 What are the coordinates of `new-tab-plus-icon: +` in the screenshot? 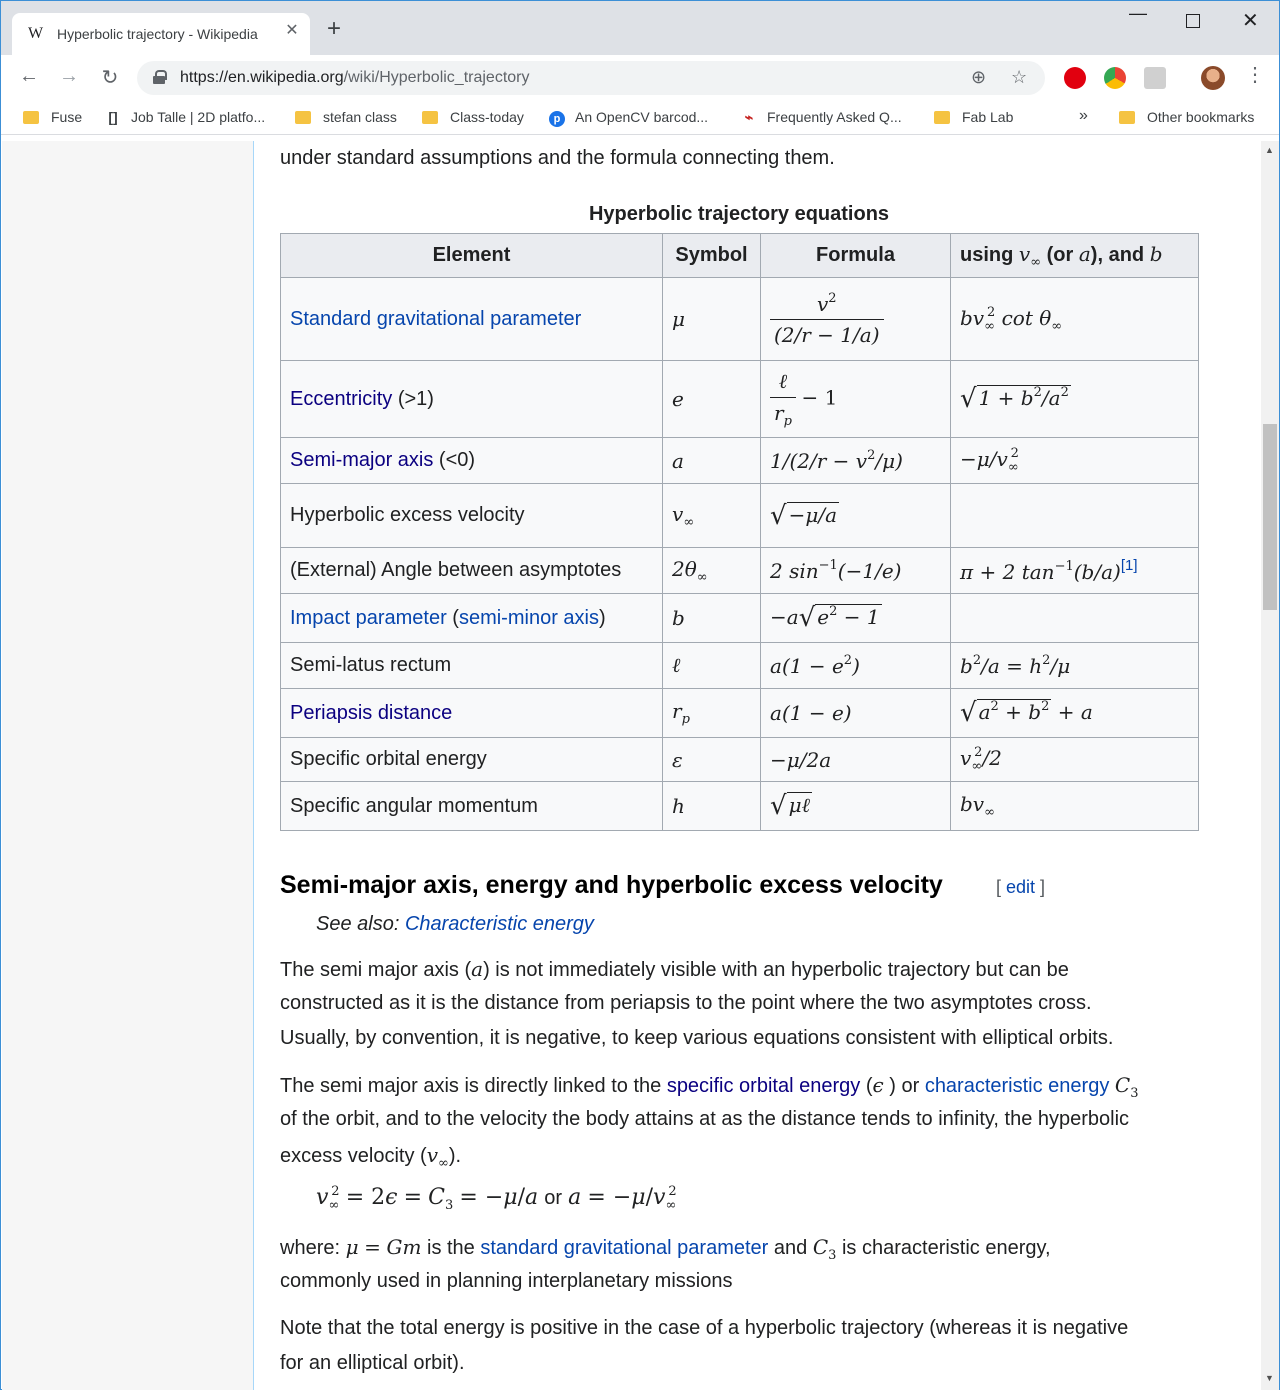 It's located at (334, 29).